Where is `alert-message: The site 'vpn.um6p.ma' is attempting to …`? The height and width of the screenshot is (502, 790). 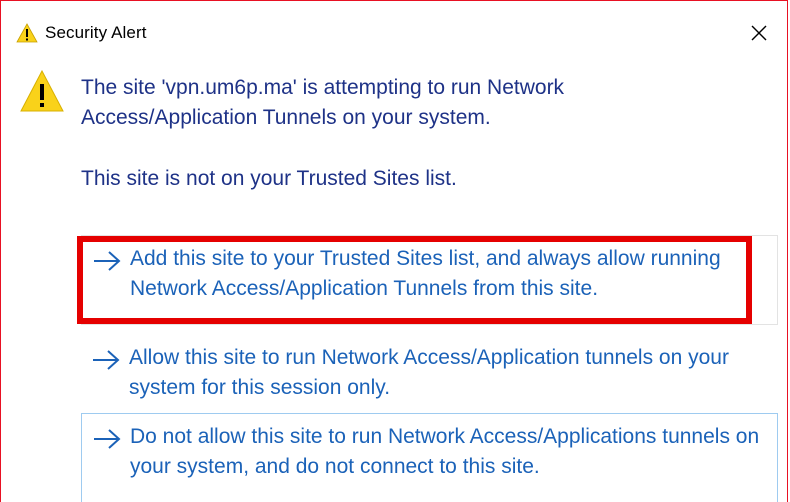 alert-message: The site 'vpn.um6p.ma' is attempting to … is located at coordinates (323, 102).